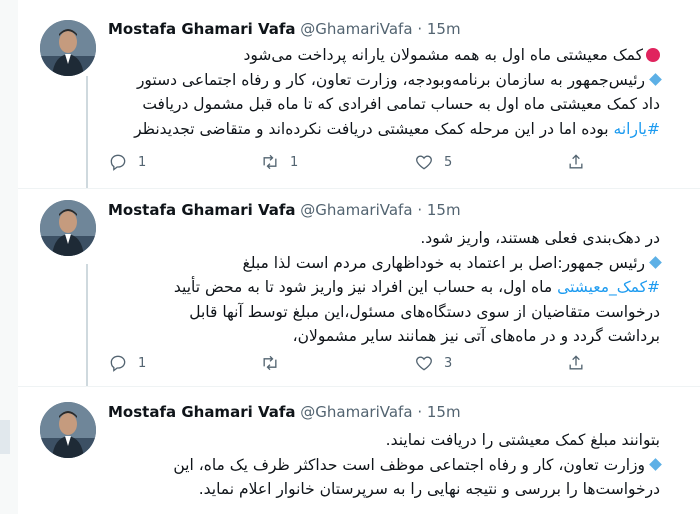 The width and height of the screenshot is (700, 514). I want to click on like-button: 5, so click(433, 162).